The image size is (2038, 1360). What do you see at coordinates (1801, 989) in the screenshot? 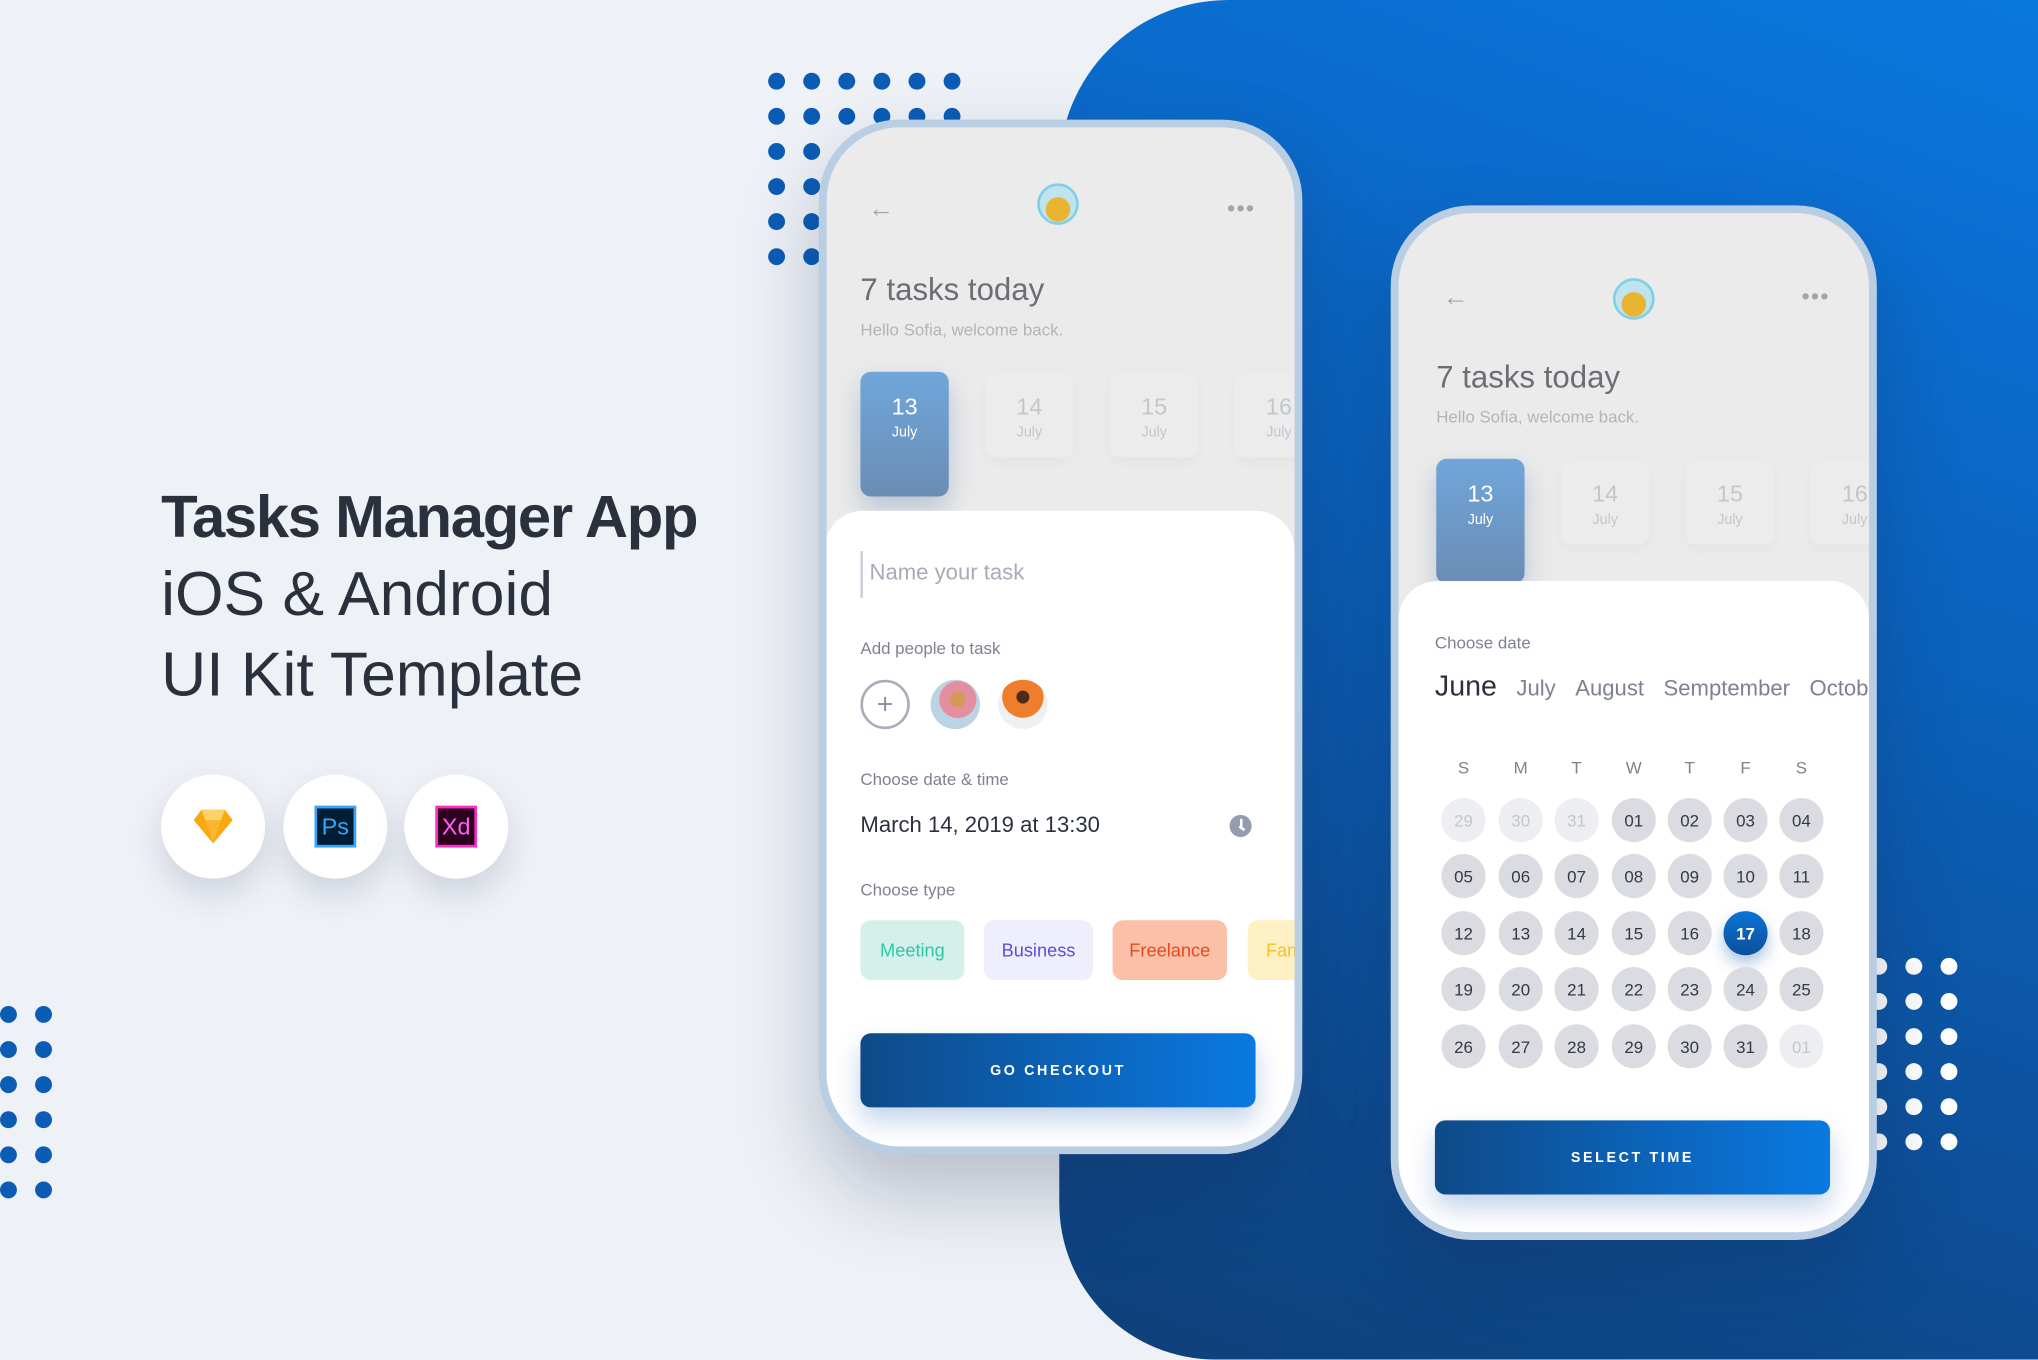
I see `calendar-day: 25` at bounding box center [1801, 989].